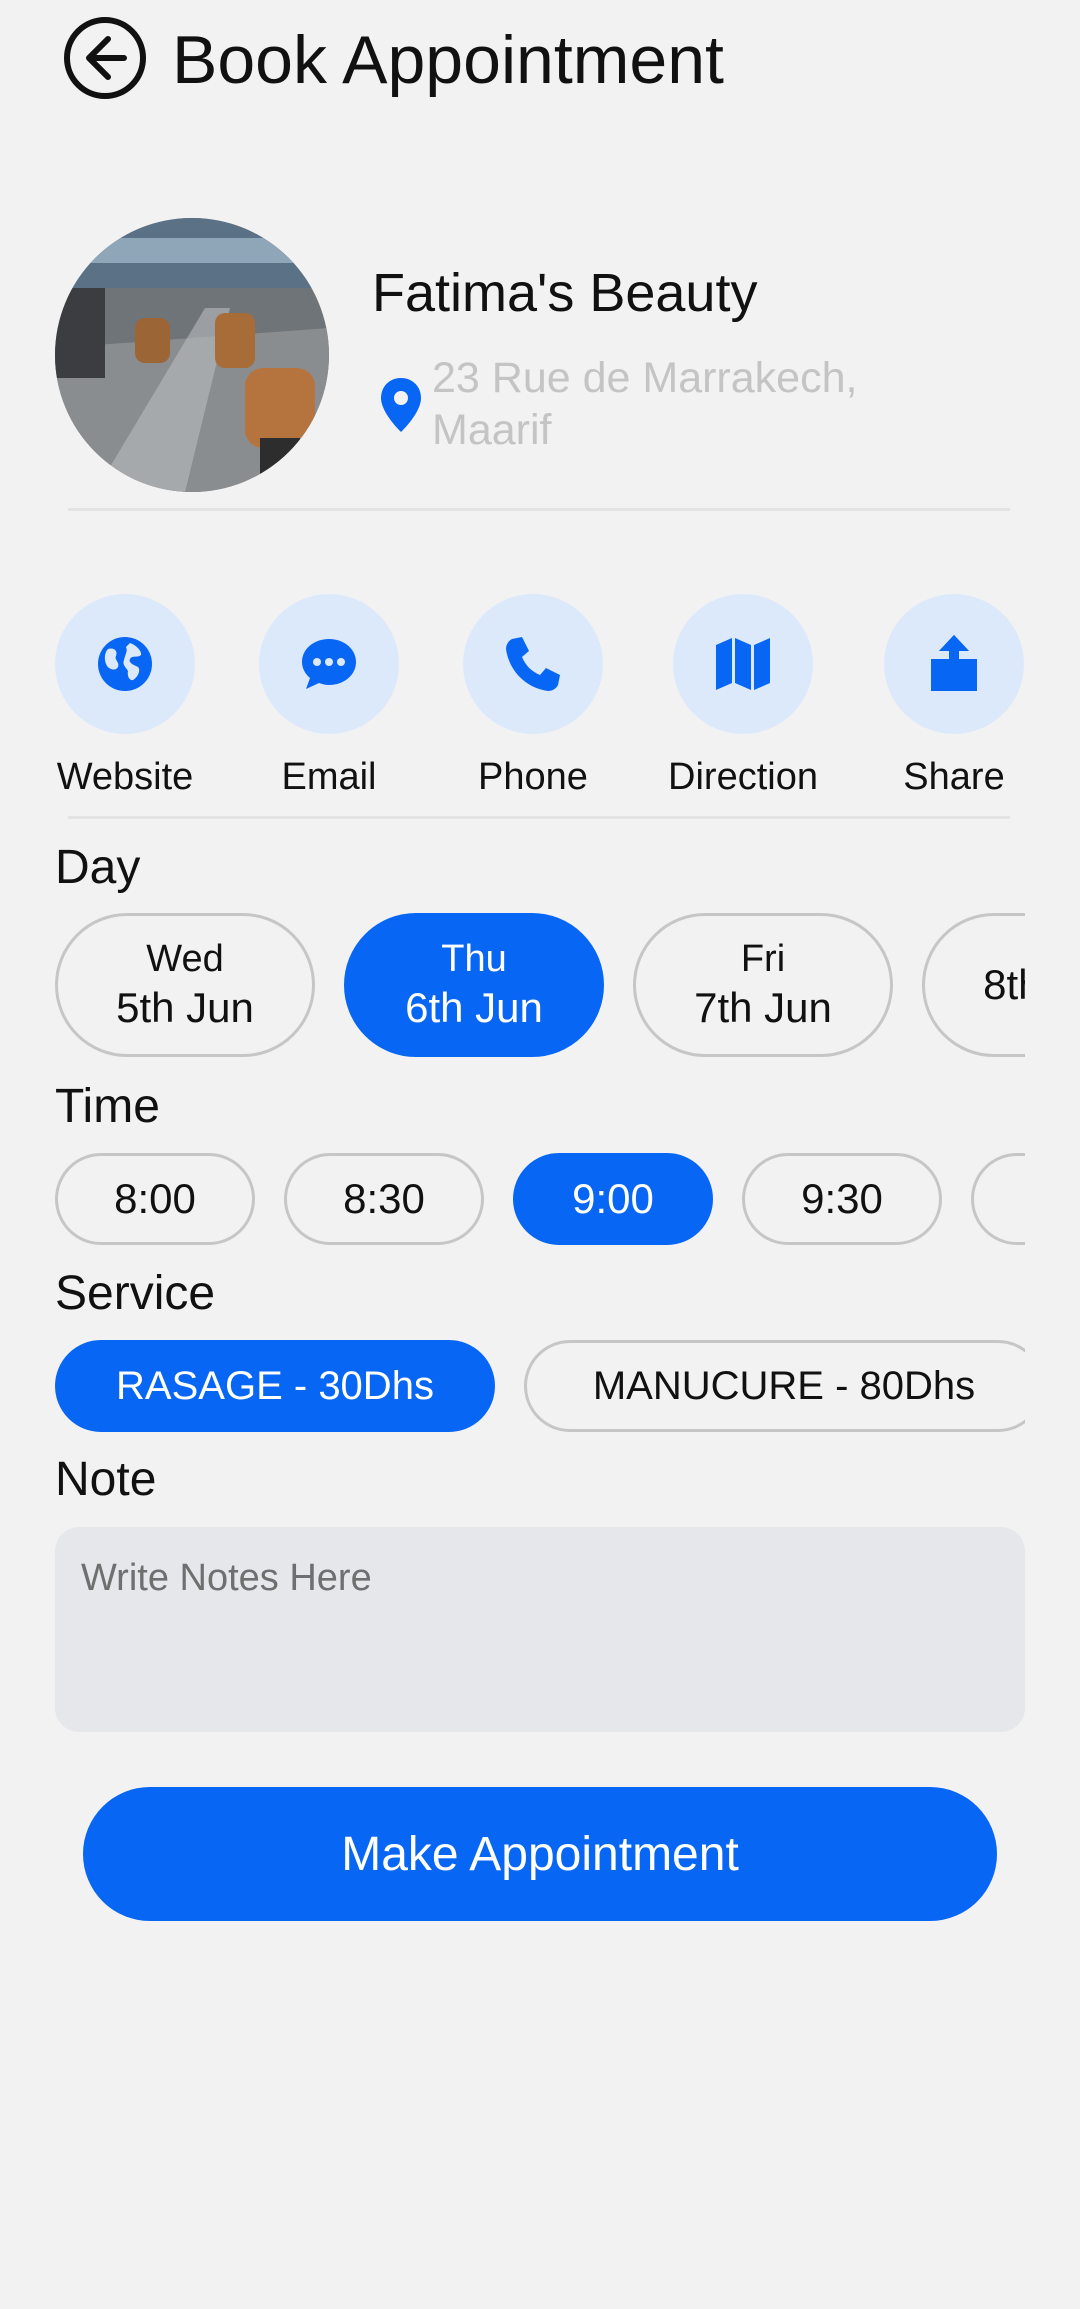 This screenshot has width=1080, height=2309. What do you see at coordinates (192, 355) in the screenshot?
I see `business-photo` at bounding box center [192, 355].